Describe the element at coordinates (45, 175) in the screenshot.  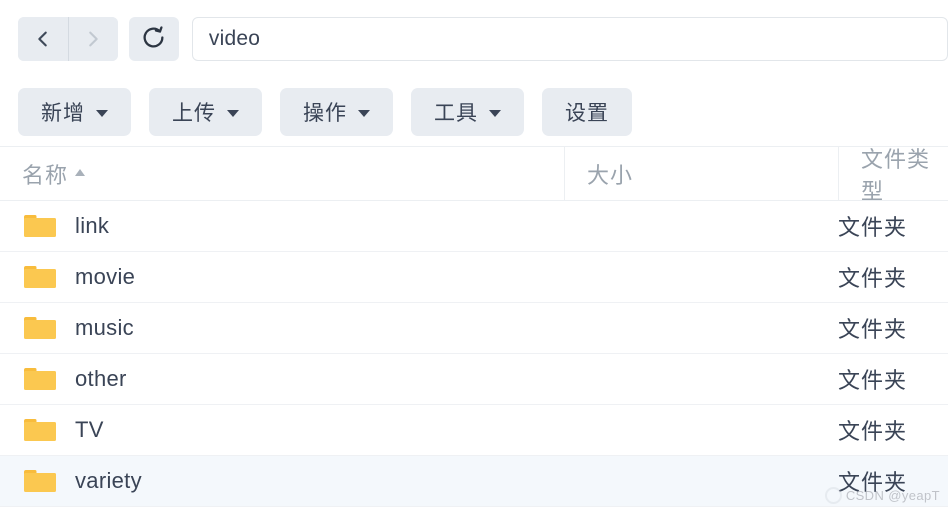
I see `column-header-name-label: 名称` at that location.